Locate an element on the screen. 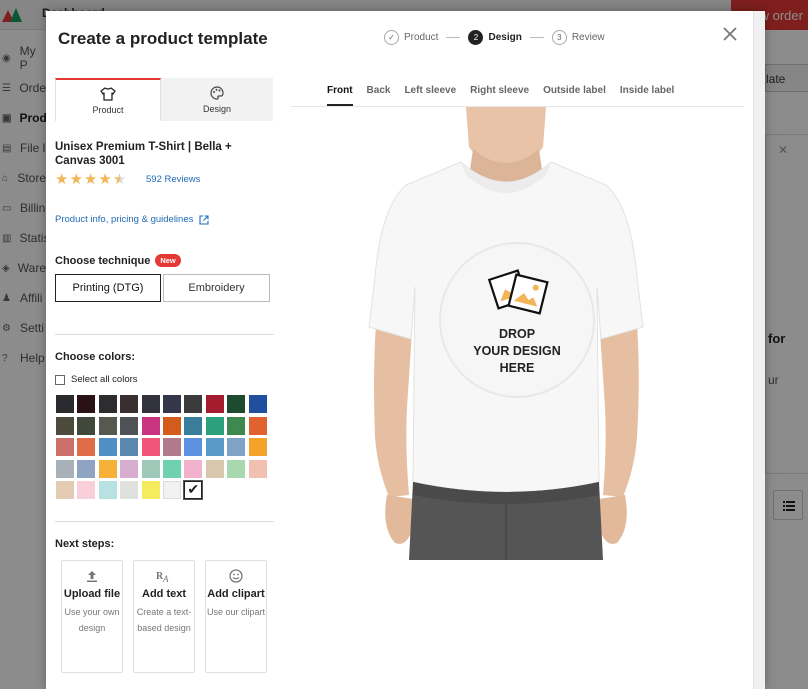 The image size is (808, 689). step-review: 3 Review is located at coordinates (578, 37).